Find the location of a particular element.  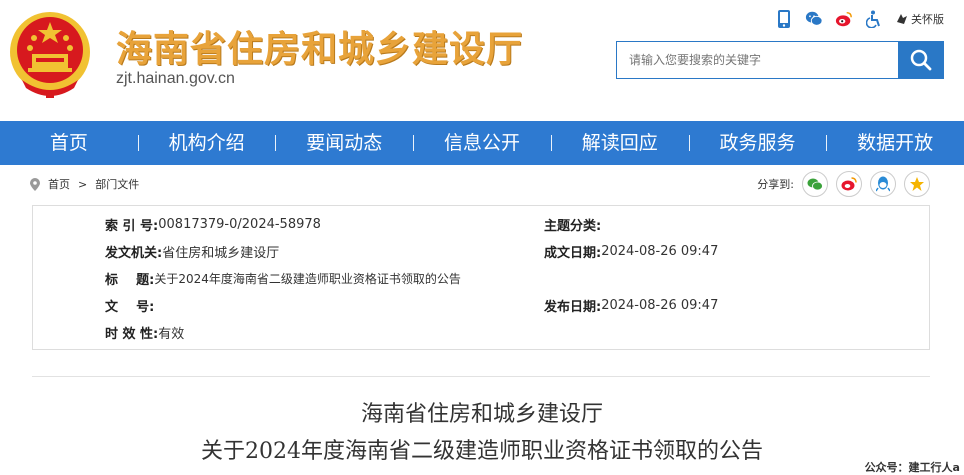

share-weibo-button is located at coordinates (849, 184).